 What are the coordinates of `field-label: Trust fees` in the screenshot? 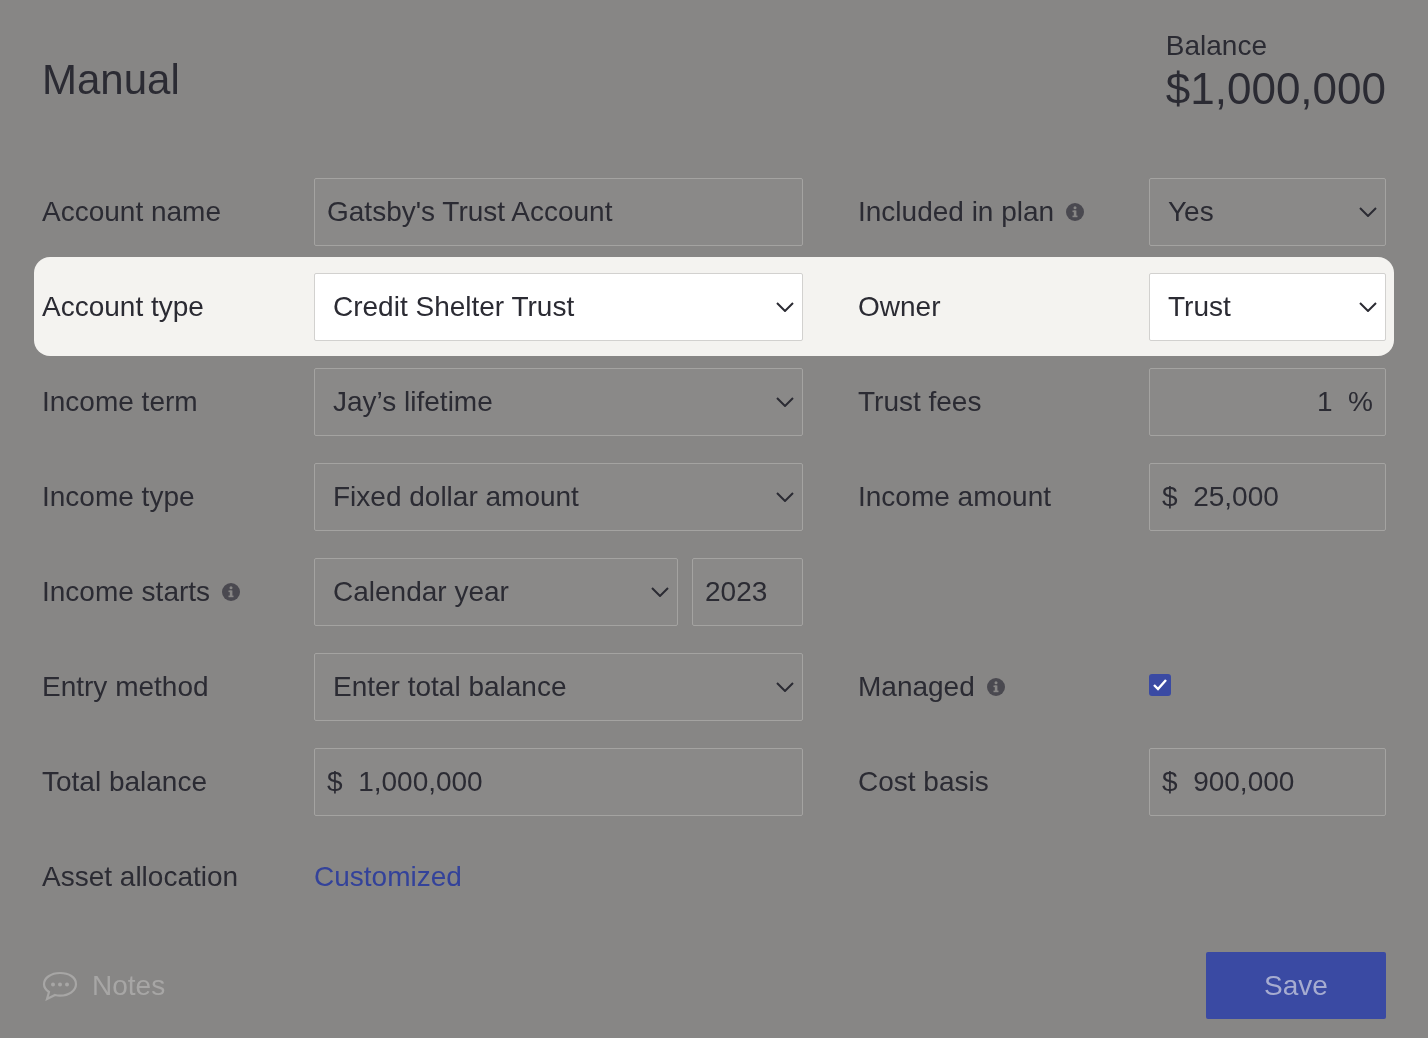 It's located at (920, 401).